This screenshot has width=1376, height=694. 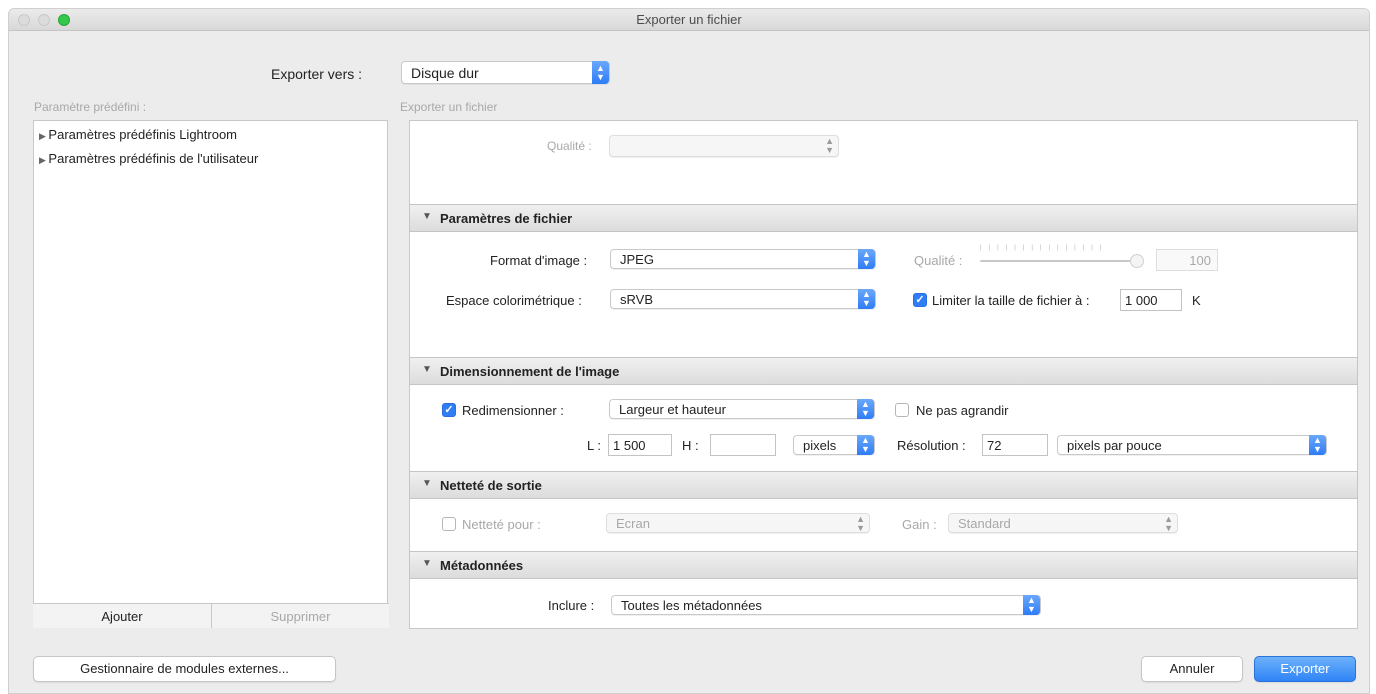 I want to click on preset-folder-label: Paramètres prédéfinis de l'utilisateur, so click(x=153, y=158).